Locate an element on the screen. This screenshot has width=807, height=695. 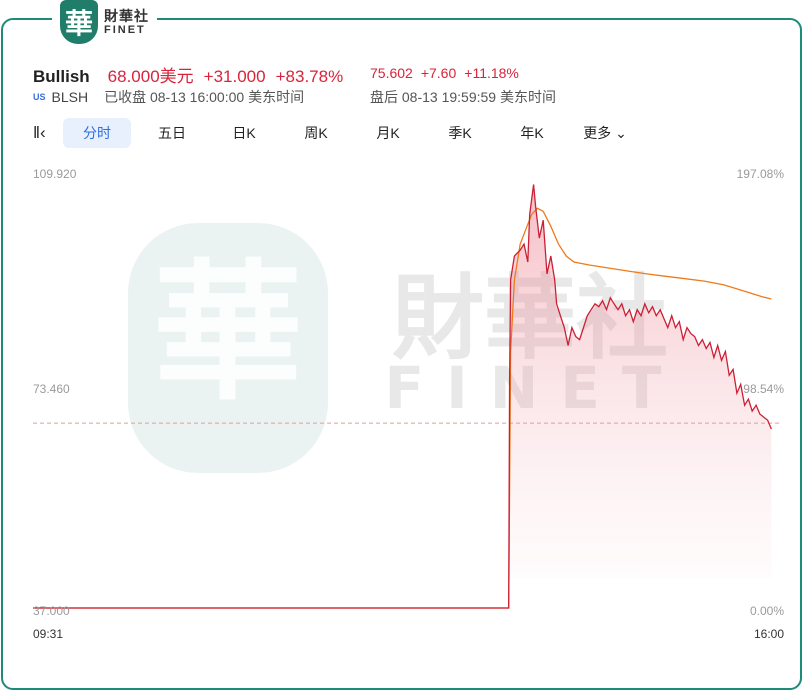
tab-day-k: 日K is located at coordinates (244, 133).